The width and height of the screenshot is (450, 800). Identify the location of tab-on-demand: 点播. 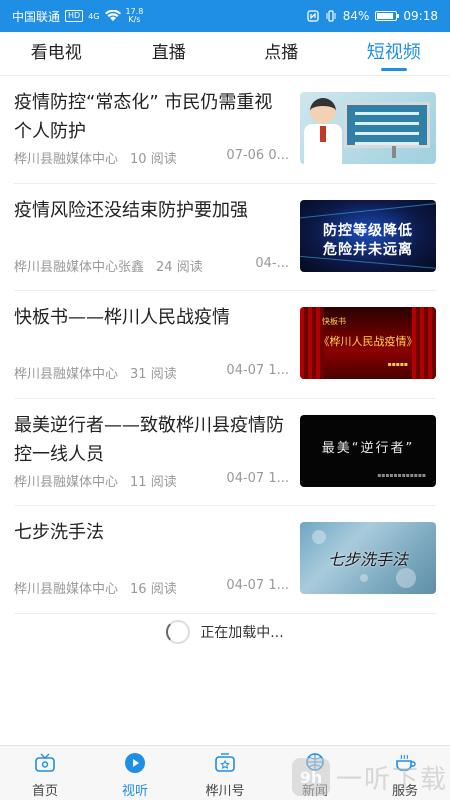
(281, 53).